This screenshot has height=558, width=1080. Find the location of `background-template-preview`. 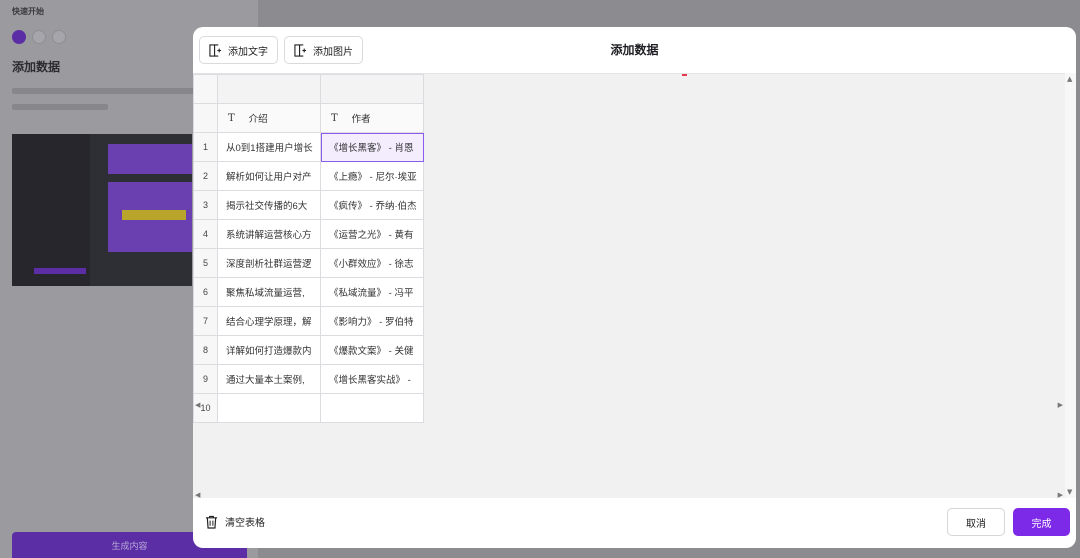

background-template-preview is located at coordinates (102, 210).